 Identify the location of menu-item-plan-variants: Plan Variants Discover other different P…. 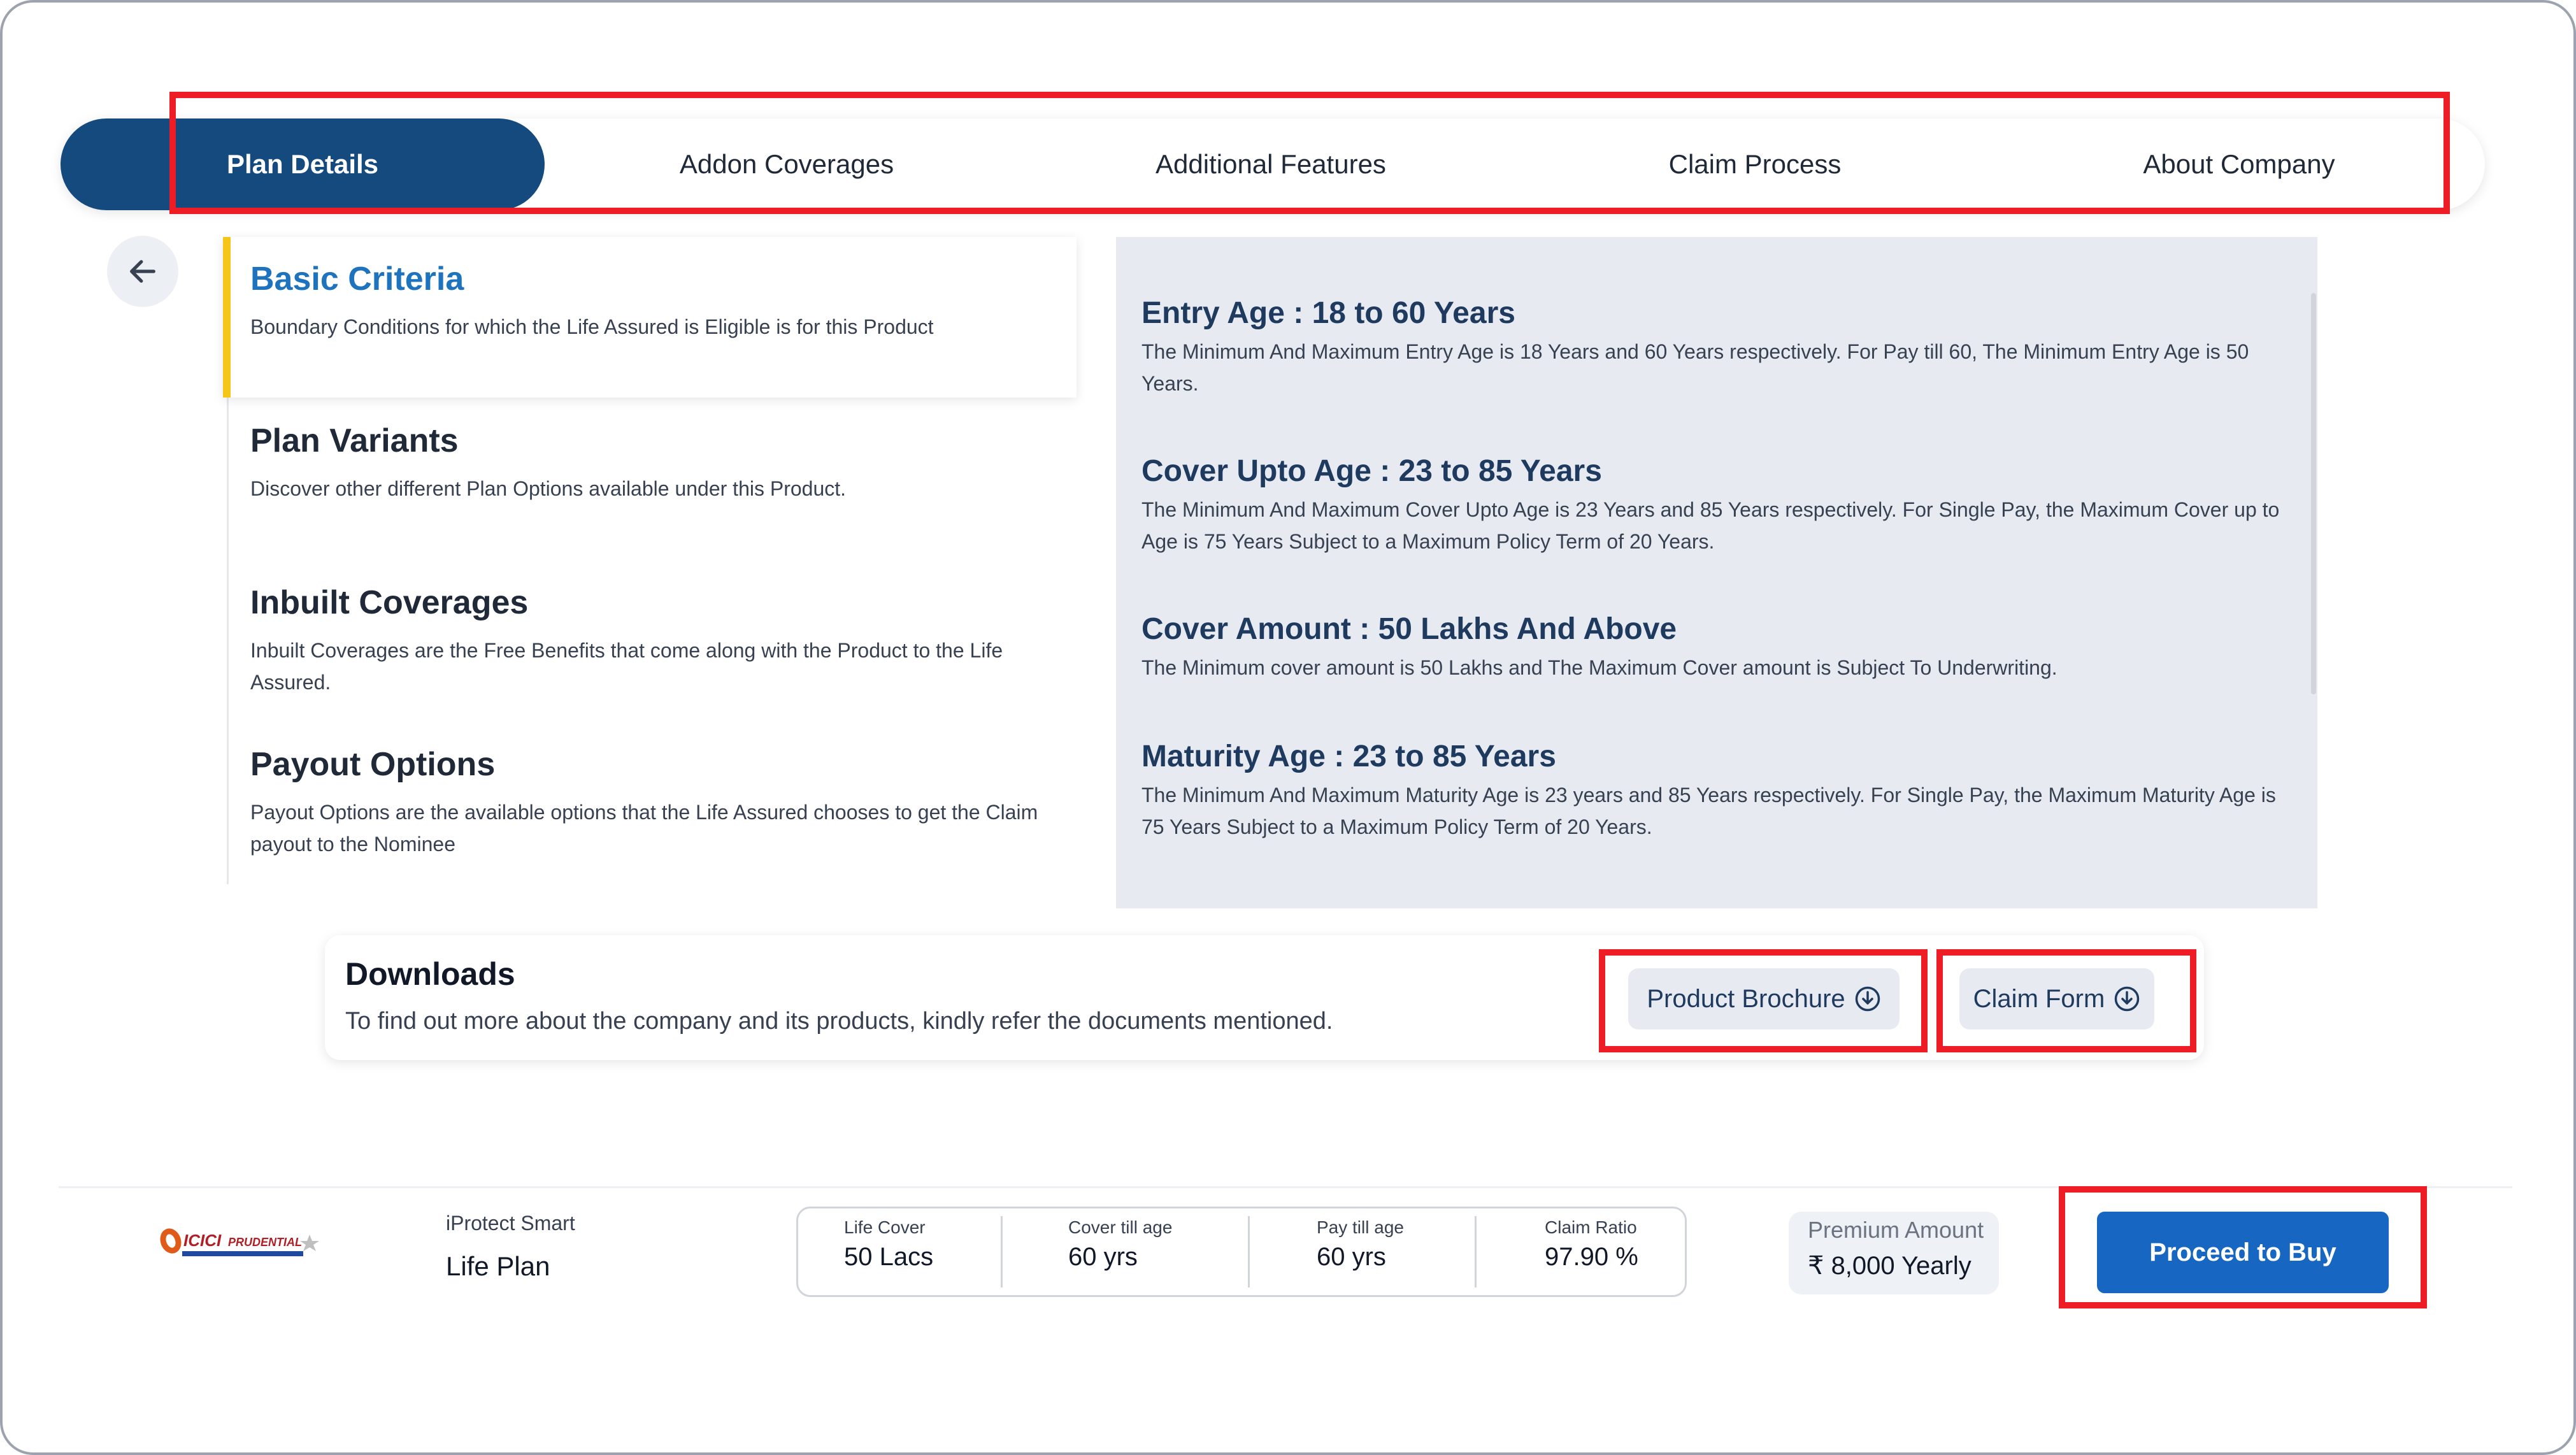
(661, 463).